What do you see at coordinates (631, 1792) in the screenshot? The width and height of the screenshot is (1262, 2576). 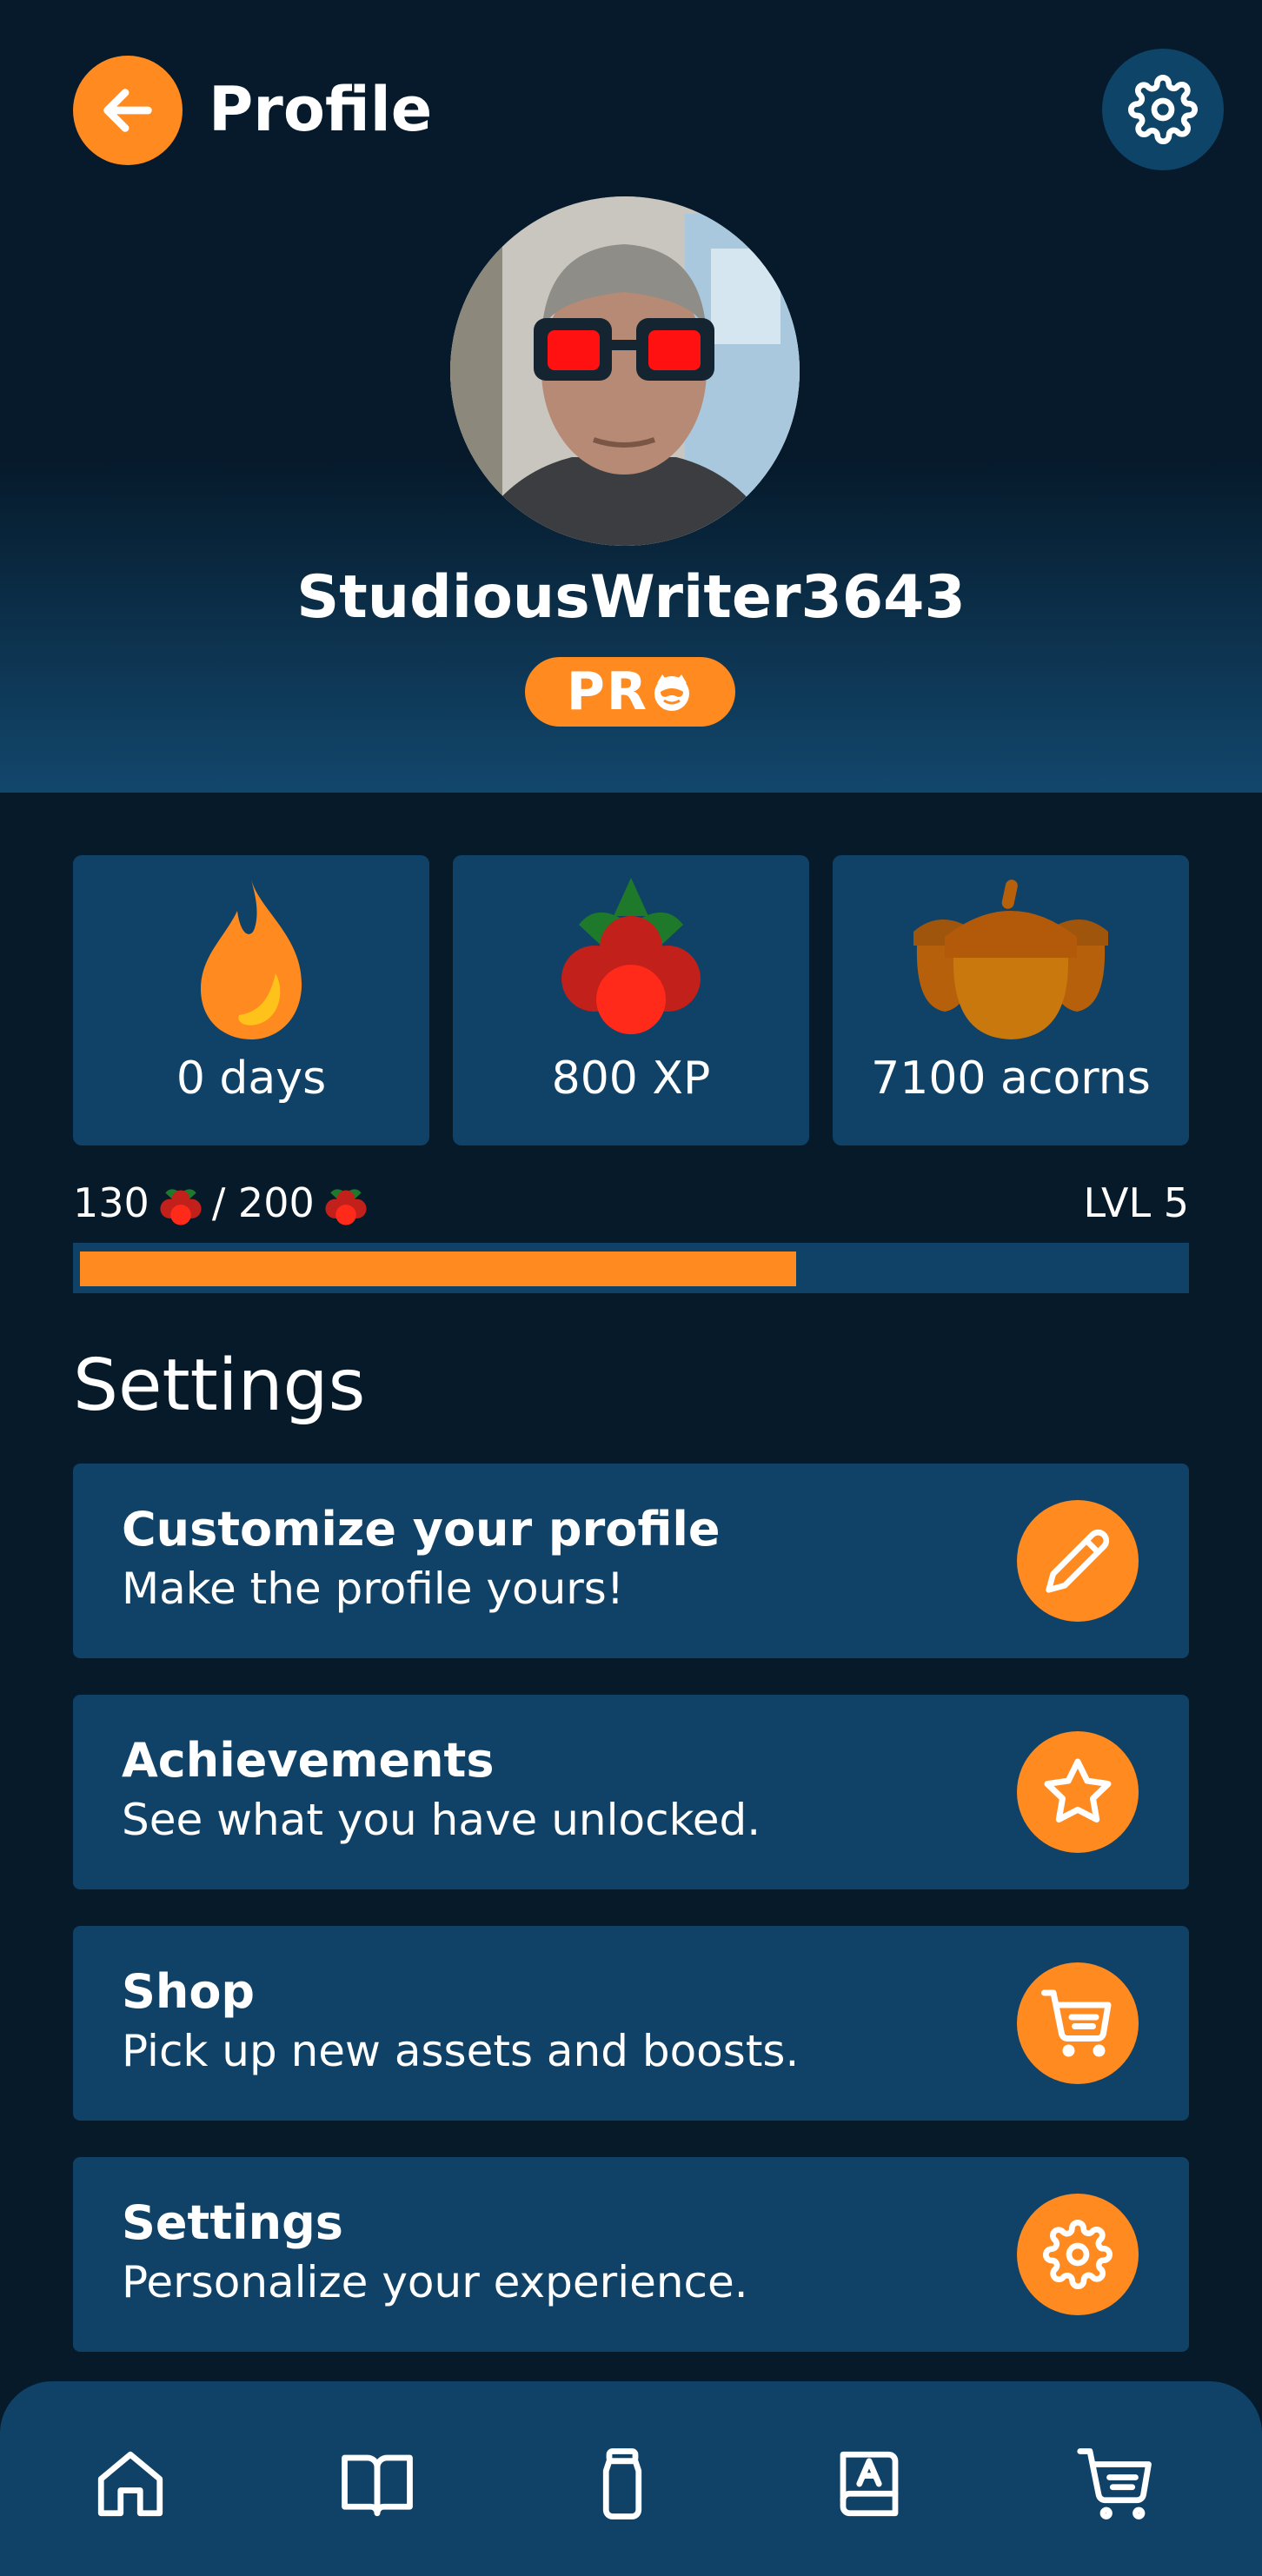 I see `achievements-card: Achievements See what you have unlocked.` at bounding box center [631, 1792].